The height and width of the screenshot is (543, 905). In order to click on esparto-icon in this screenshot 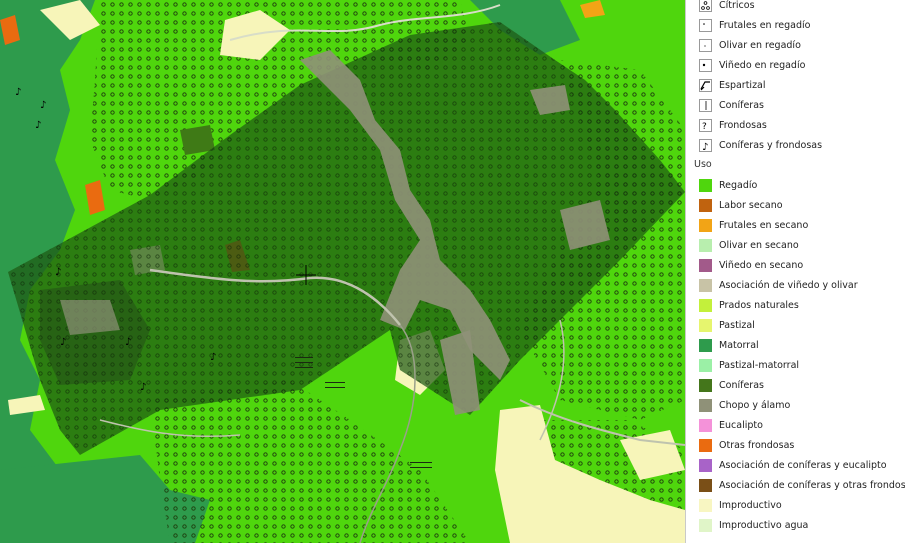, I will do `click(705, 85)`.